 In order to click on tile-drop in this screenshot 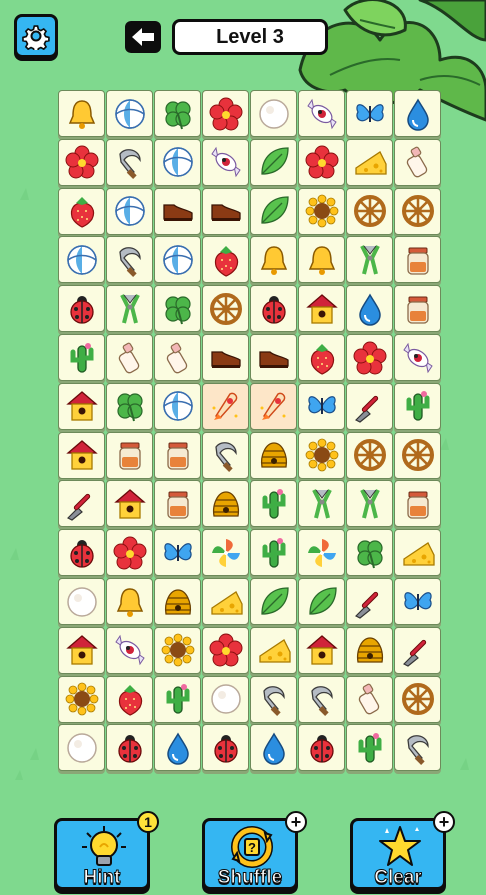, I will do `click(417, 113)`.